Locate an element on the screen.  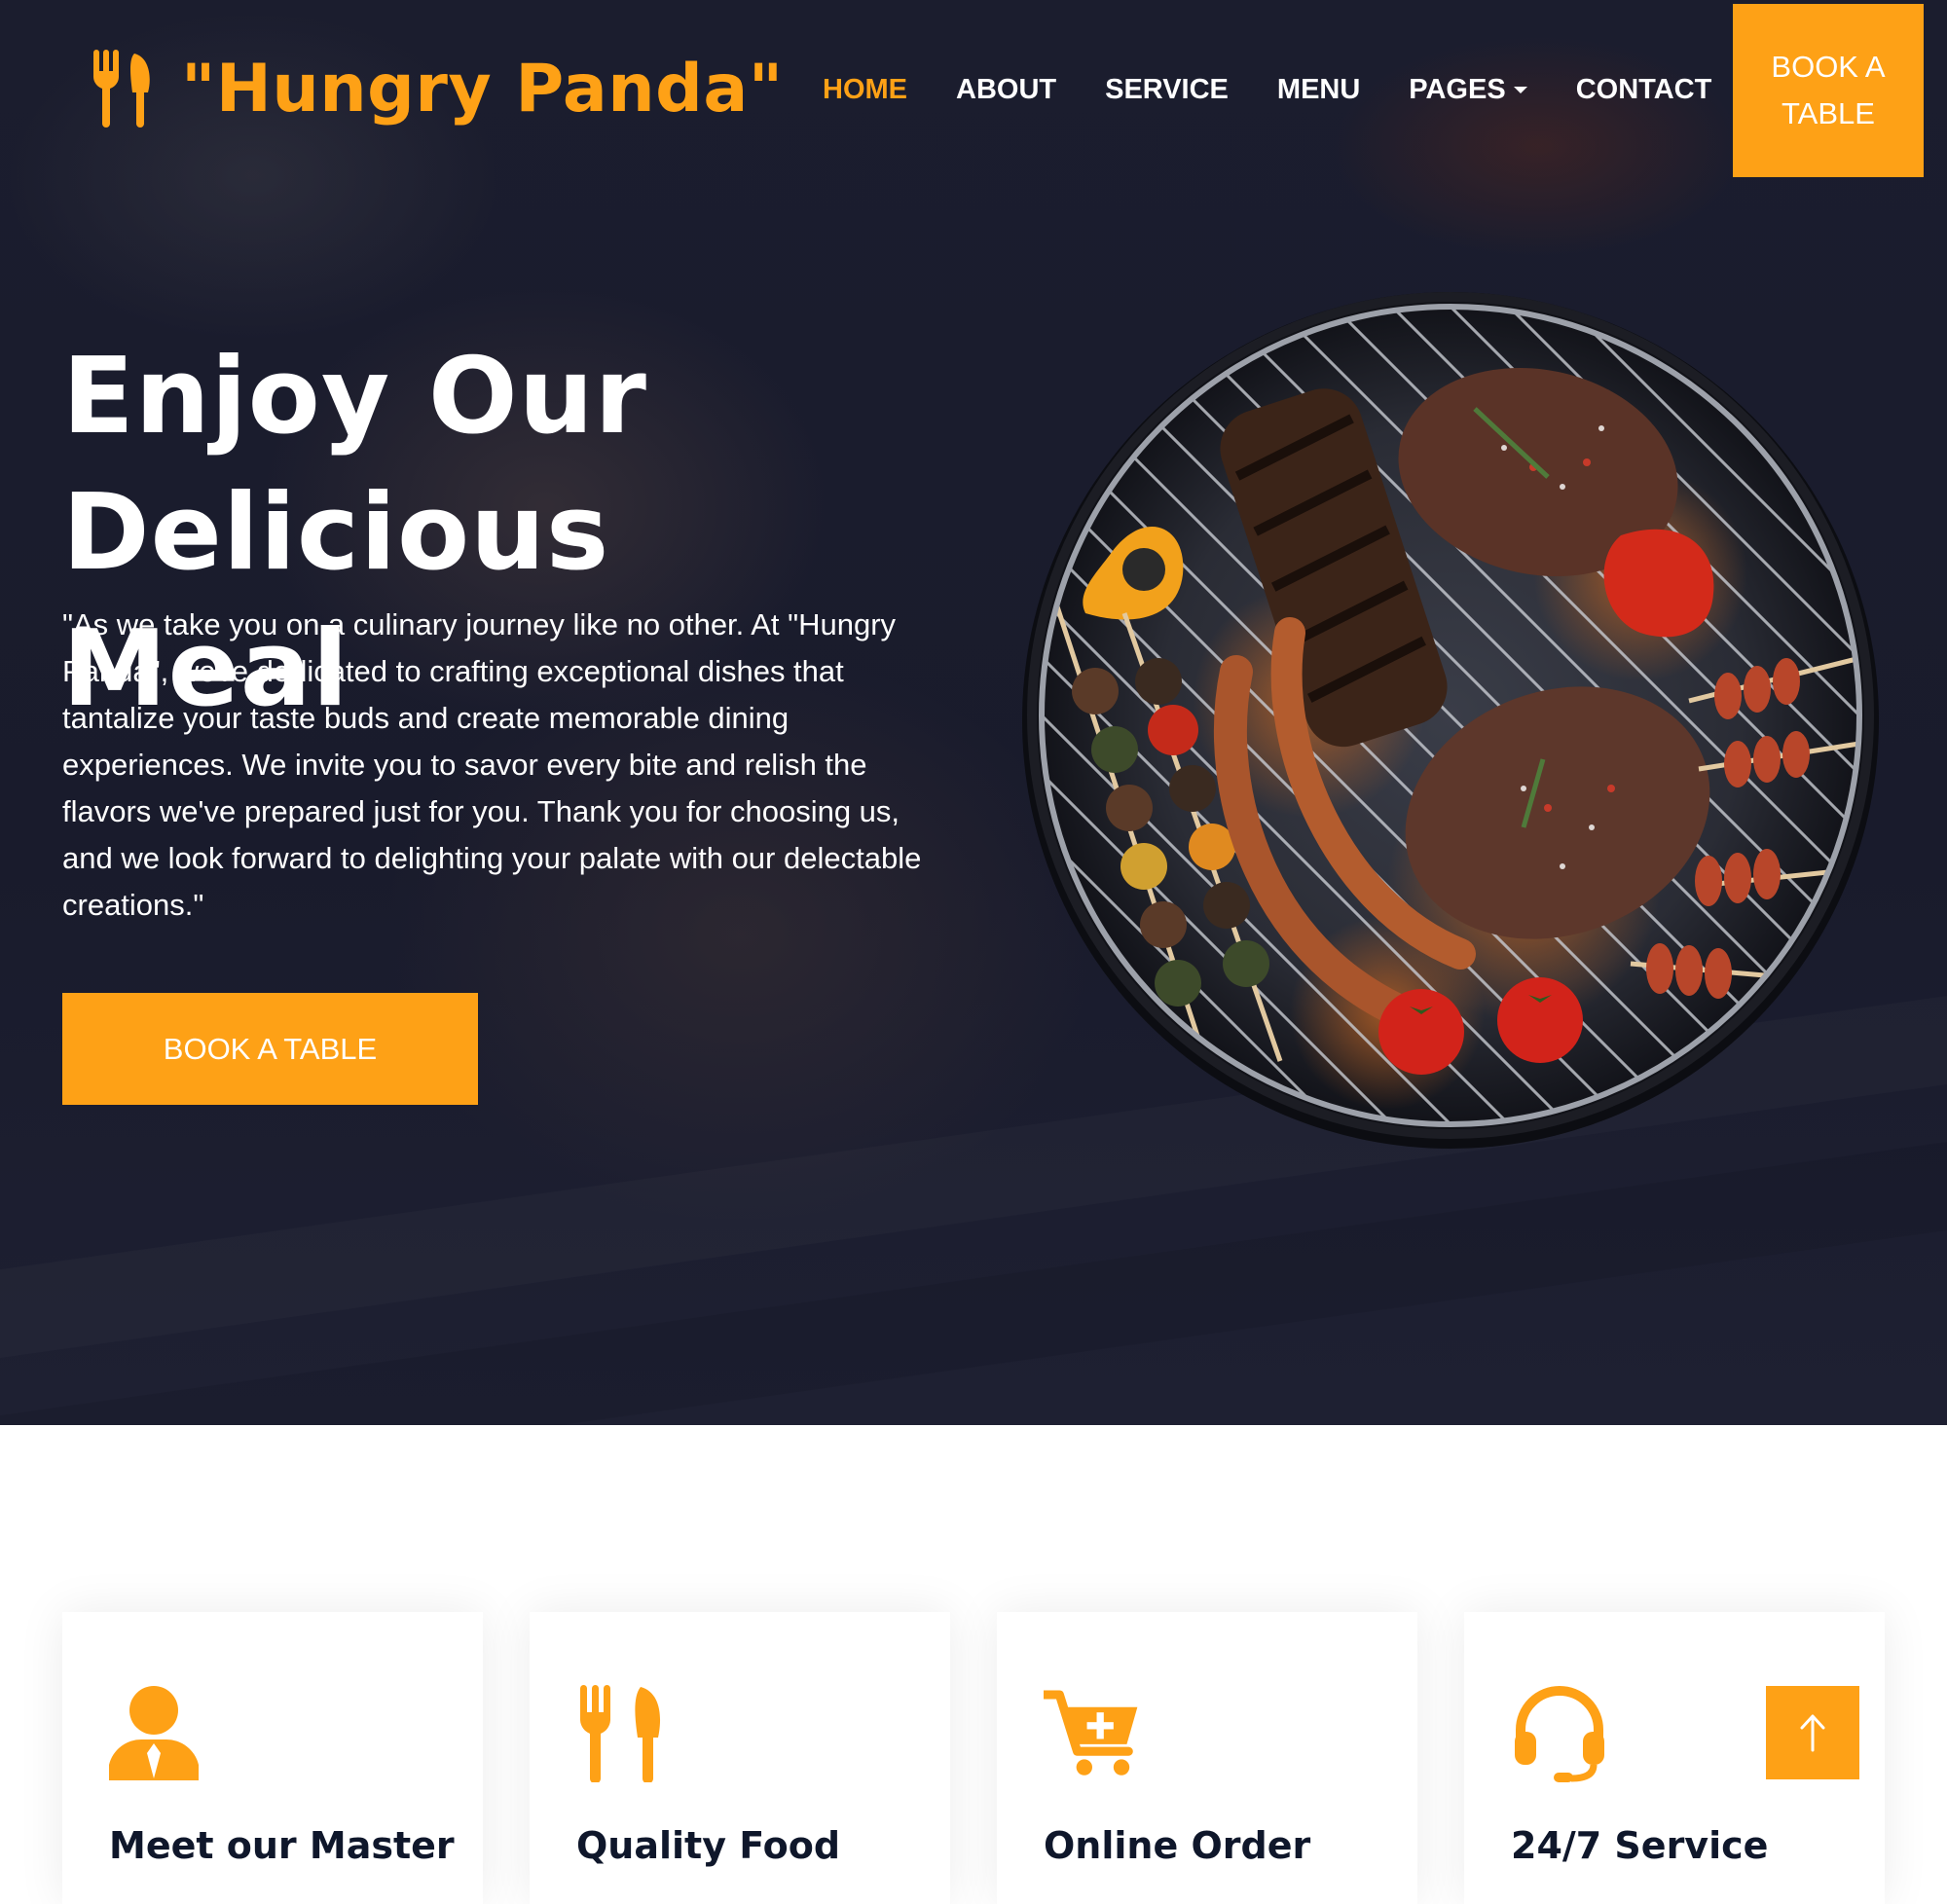
service-card: Online Order is located at coordinates (1207, 1758).